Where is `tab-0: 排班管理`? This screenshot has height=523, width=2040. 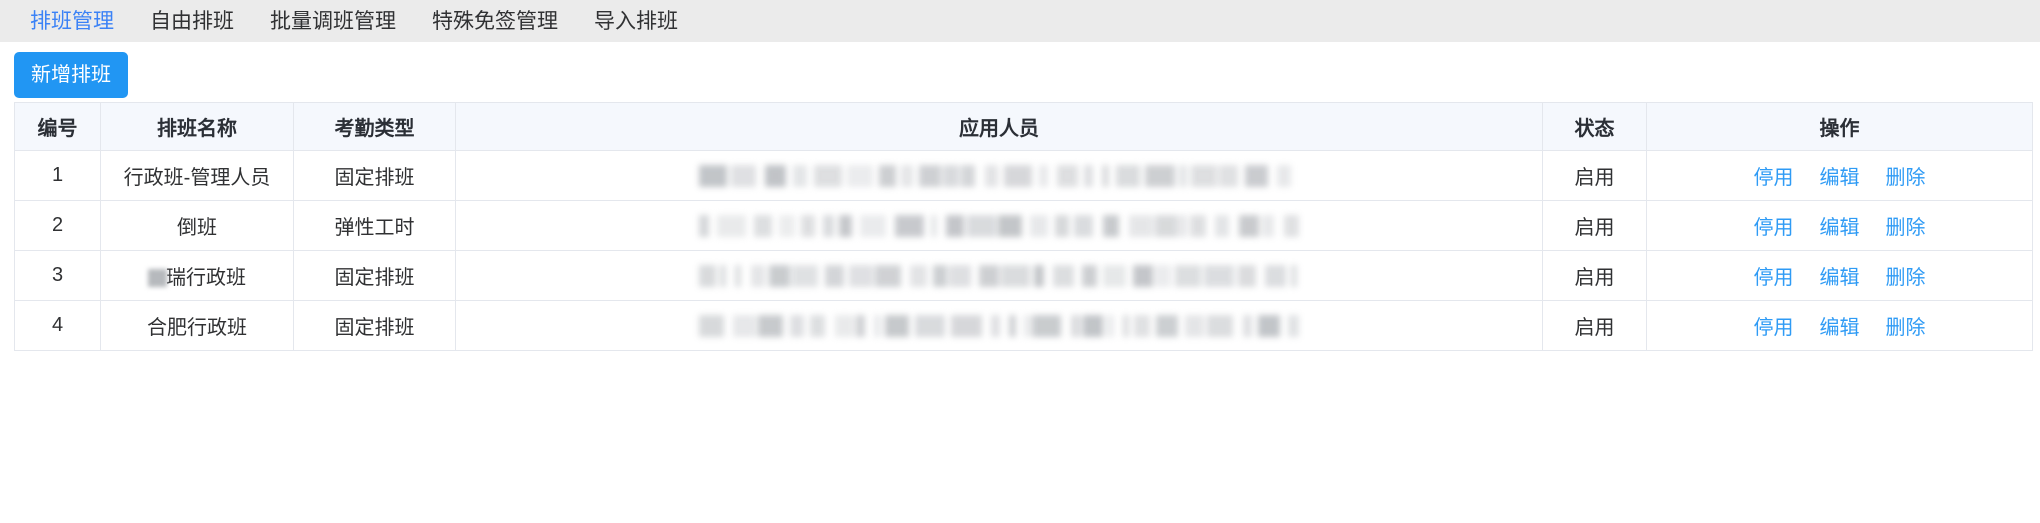 tab-0: 排班管理 is located at coordinates (72, 21).